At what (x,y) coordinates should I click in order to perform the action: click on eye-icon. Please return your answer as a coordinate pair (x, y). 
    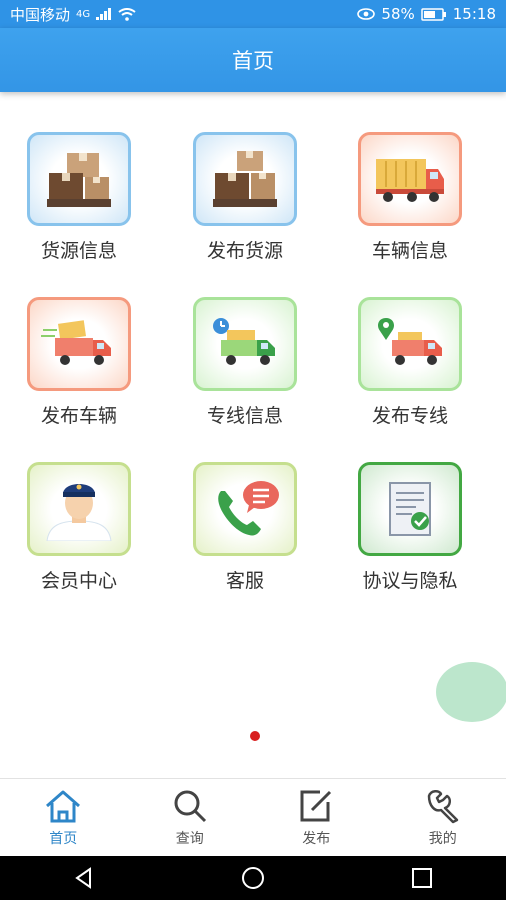
    Looking at the image, I should click on (366, 14).